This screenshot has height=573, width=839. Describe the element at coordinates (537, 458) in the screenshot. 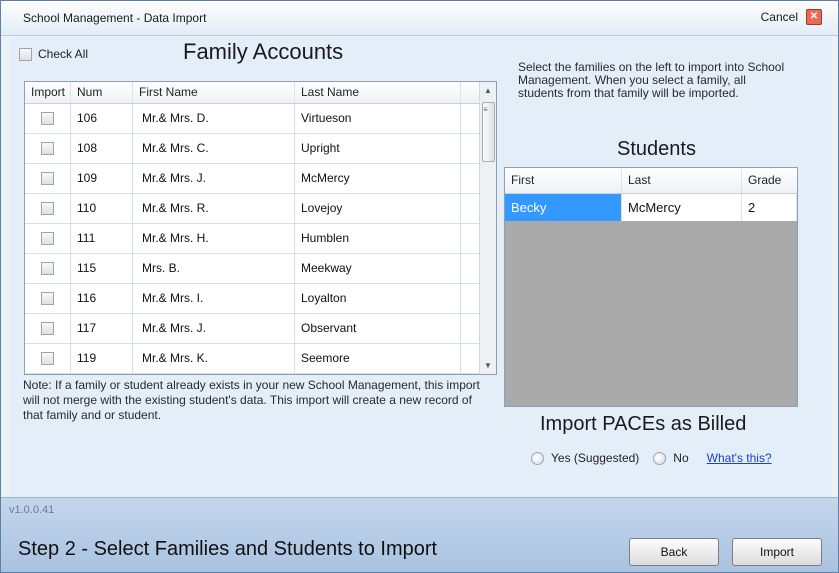

I see `yes-radio` at that location.